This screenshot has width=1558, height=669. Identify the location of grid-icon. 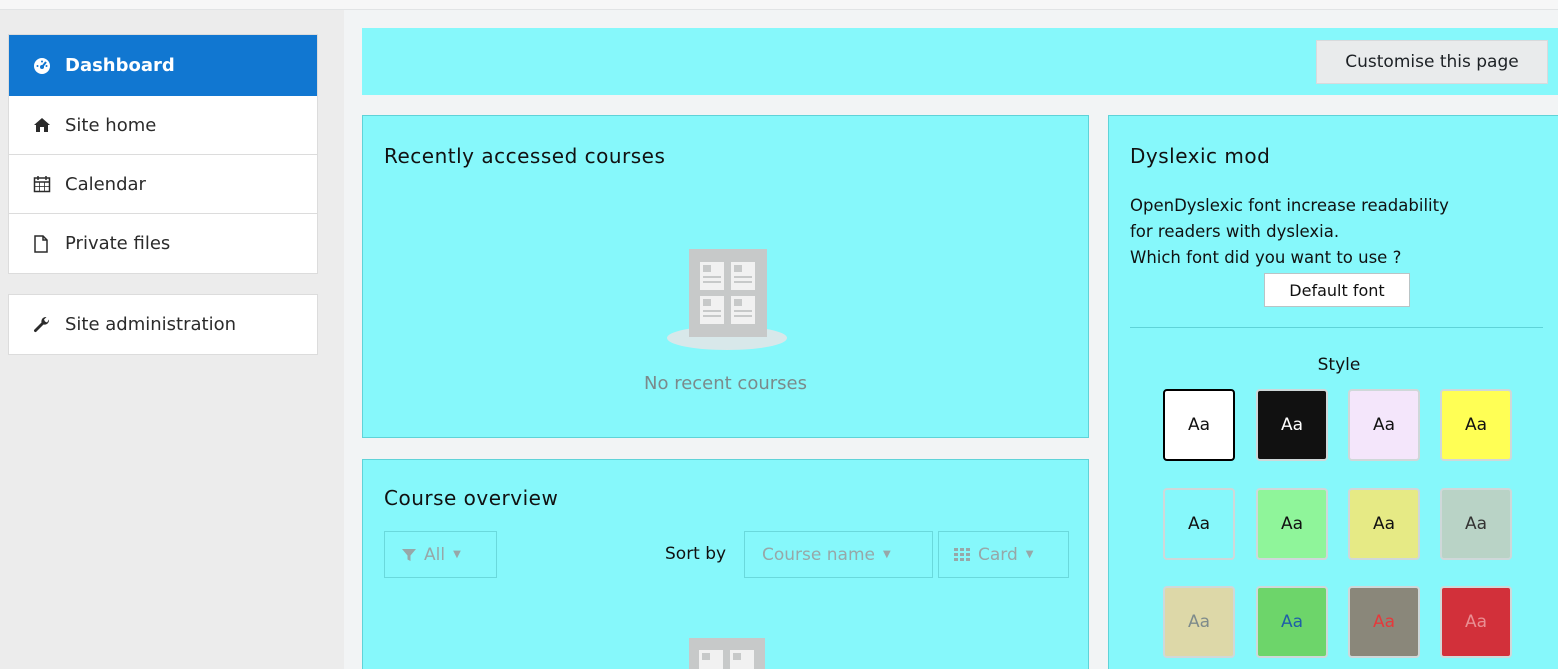
(962, 554).